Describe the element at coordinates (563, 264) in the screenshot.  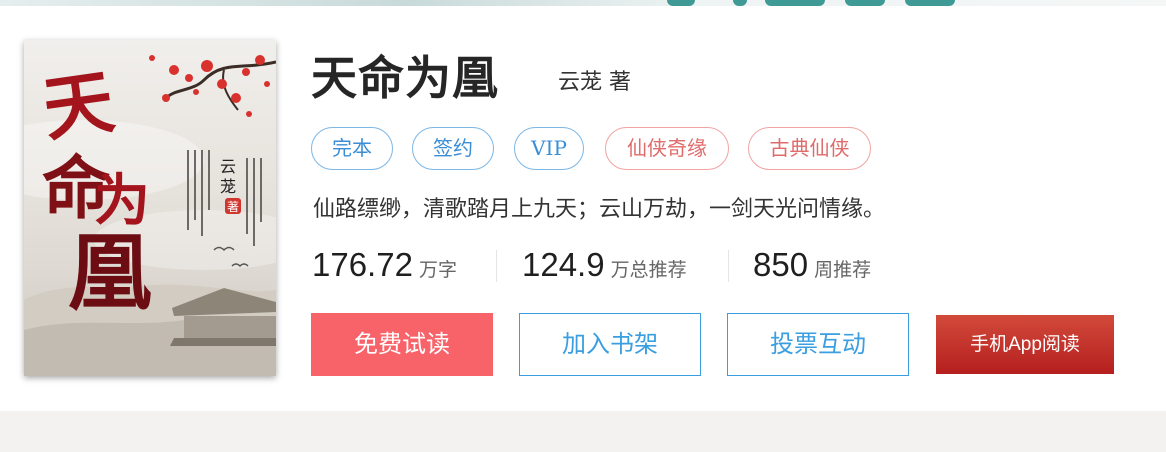
I see `stat-total-recommend-value: 124.9` at that location.